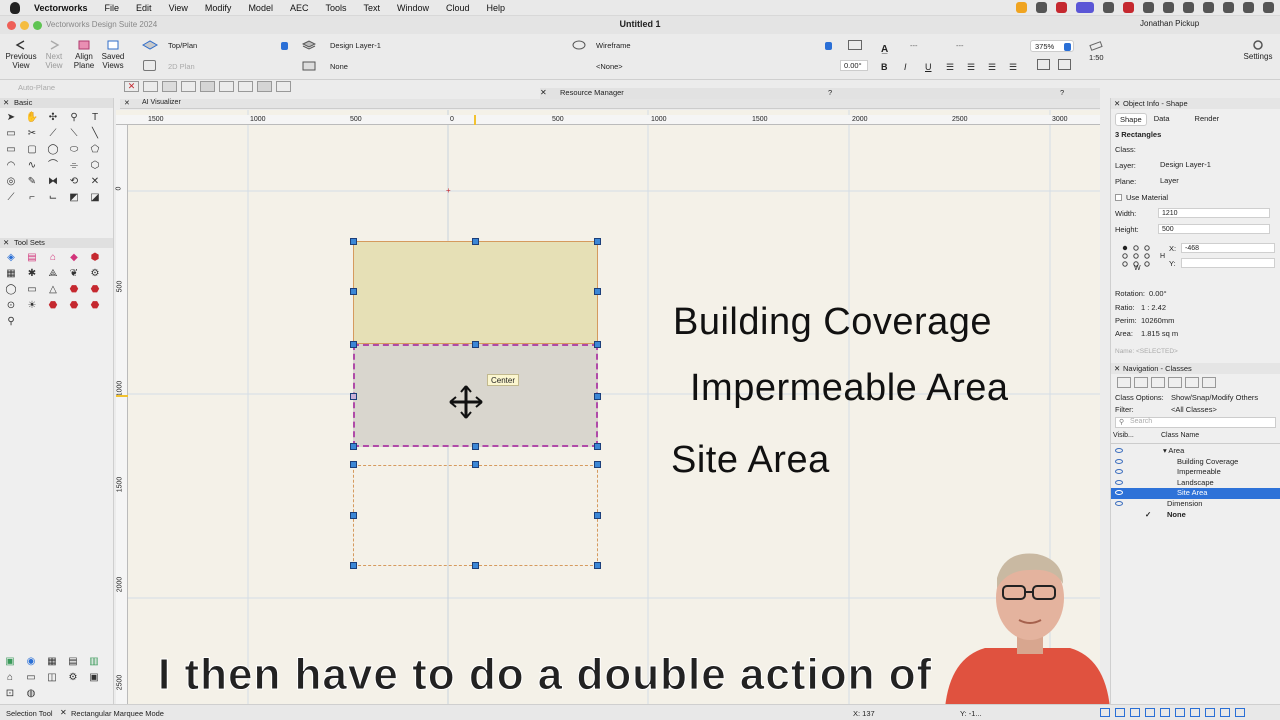 This screenshot has width=1280, height=720. I want to click on align-center-icon: ☰, so click(971, 67).